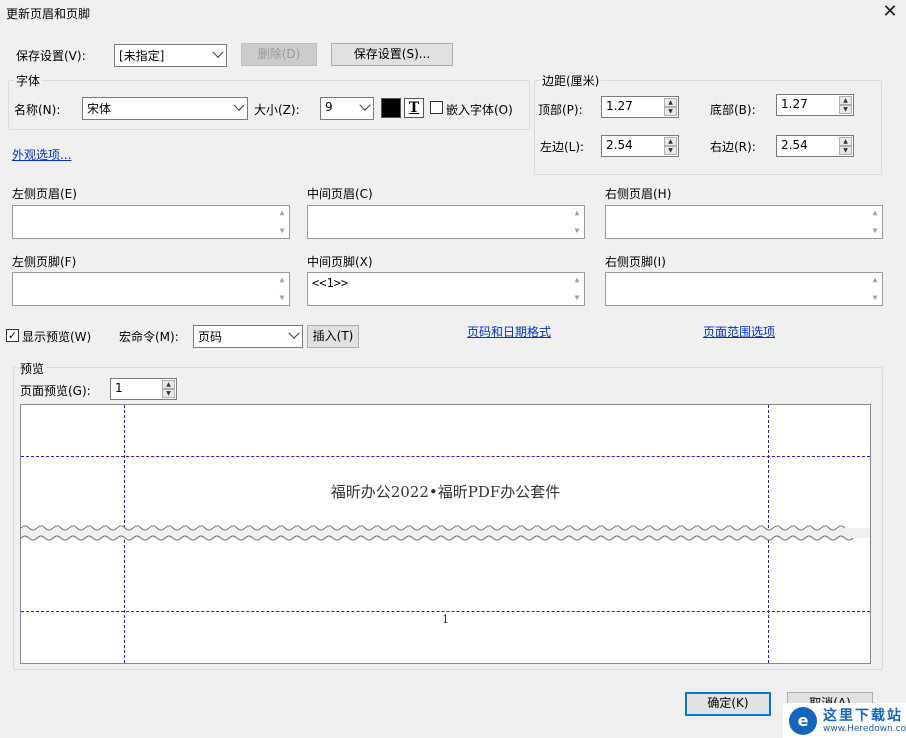  I want to click on ok-button: 确定(K), so click(728, 704).